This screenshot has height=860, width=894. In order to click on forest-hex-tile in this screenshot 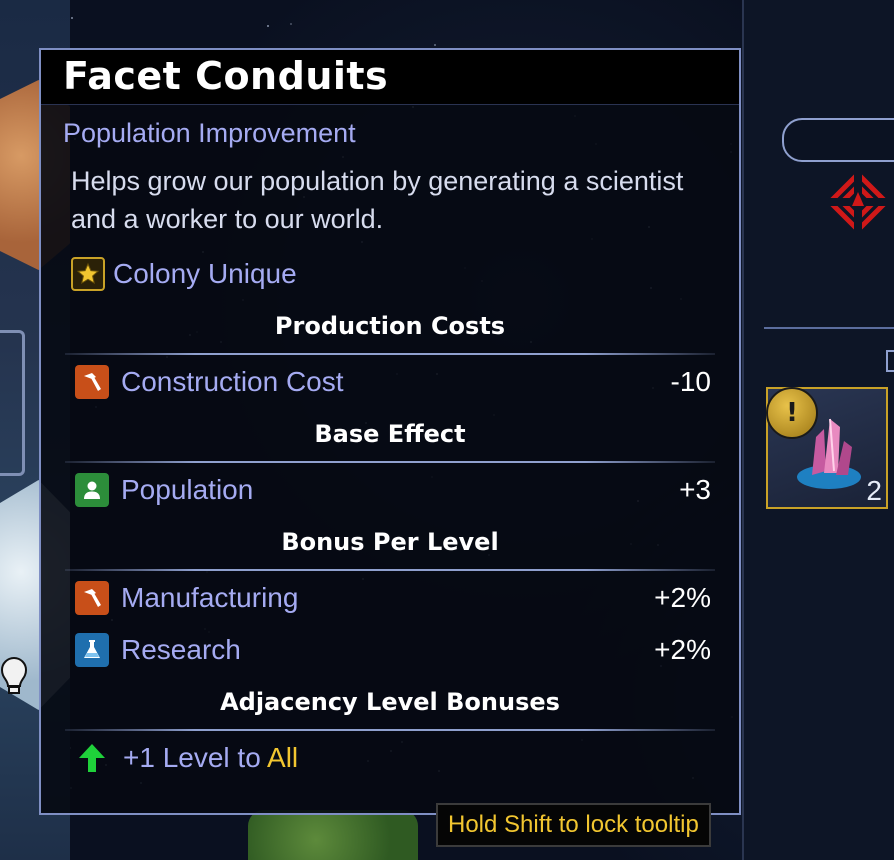, I will do `click(333, 835)`.